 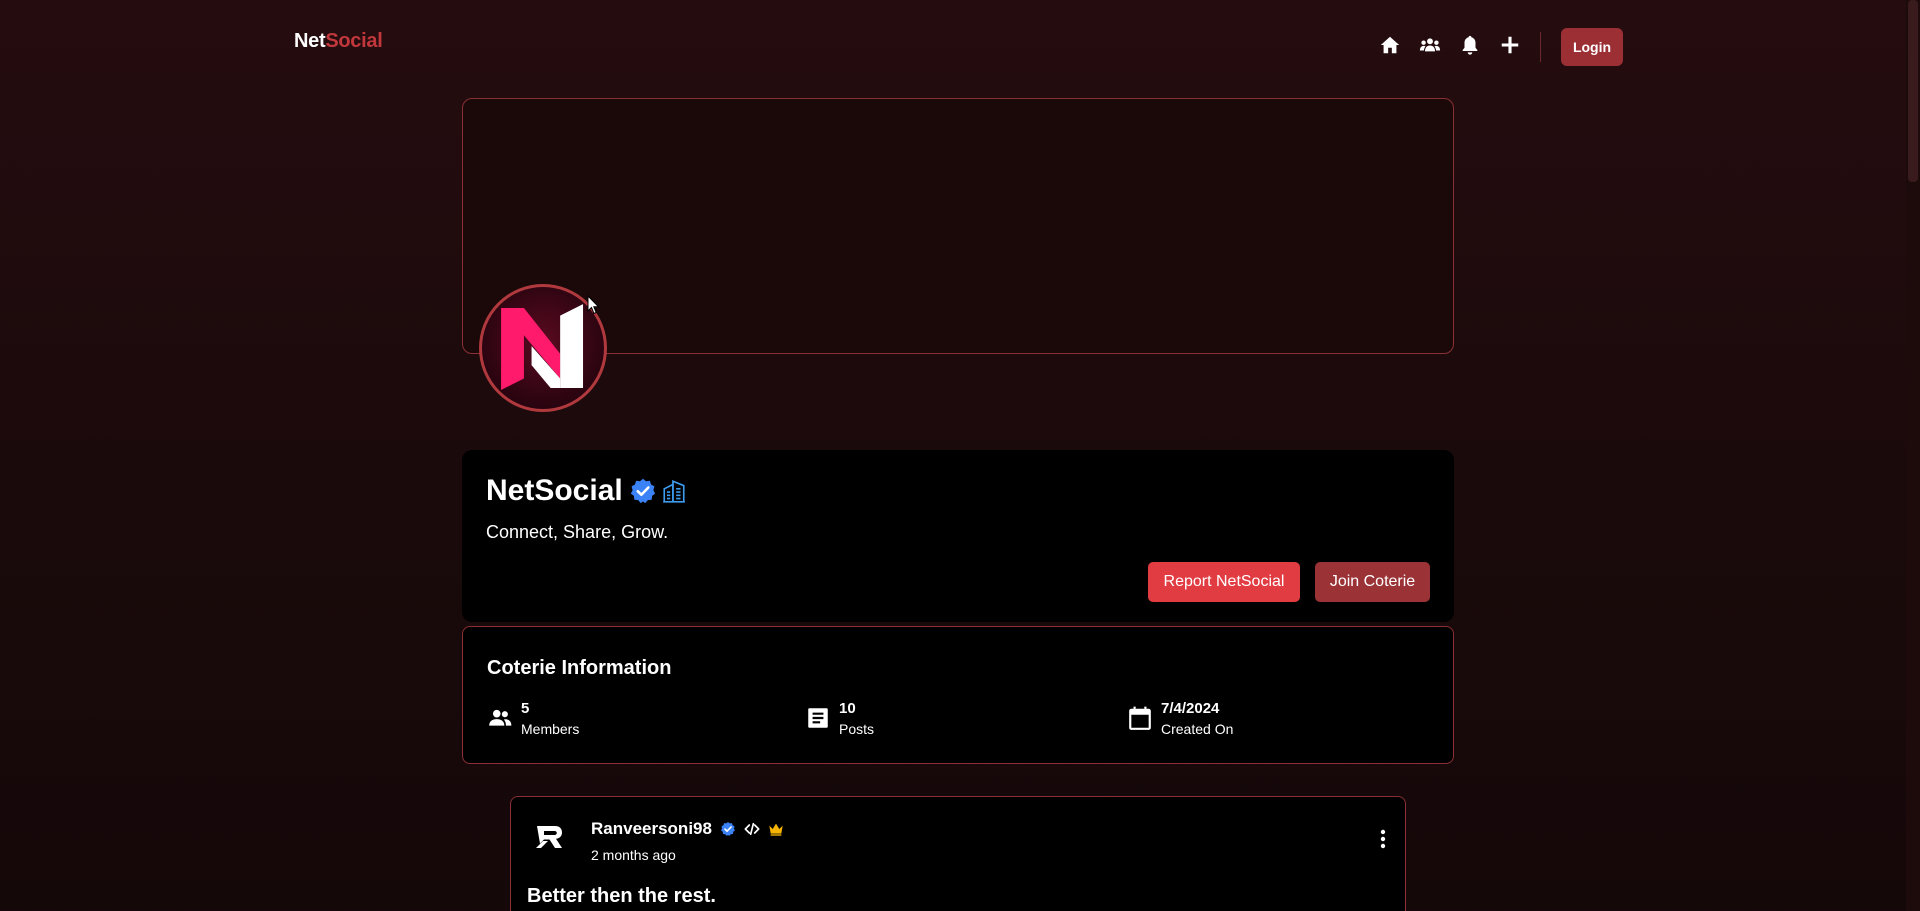 I want to click on post-author-row: Ranveersoni98, so click(x=687, y=829).